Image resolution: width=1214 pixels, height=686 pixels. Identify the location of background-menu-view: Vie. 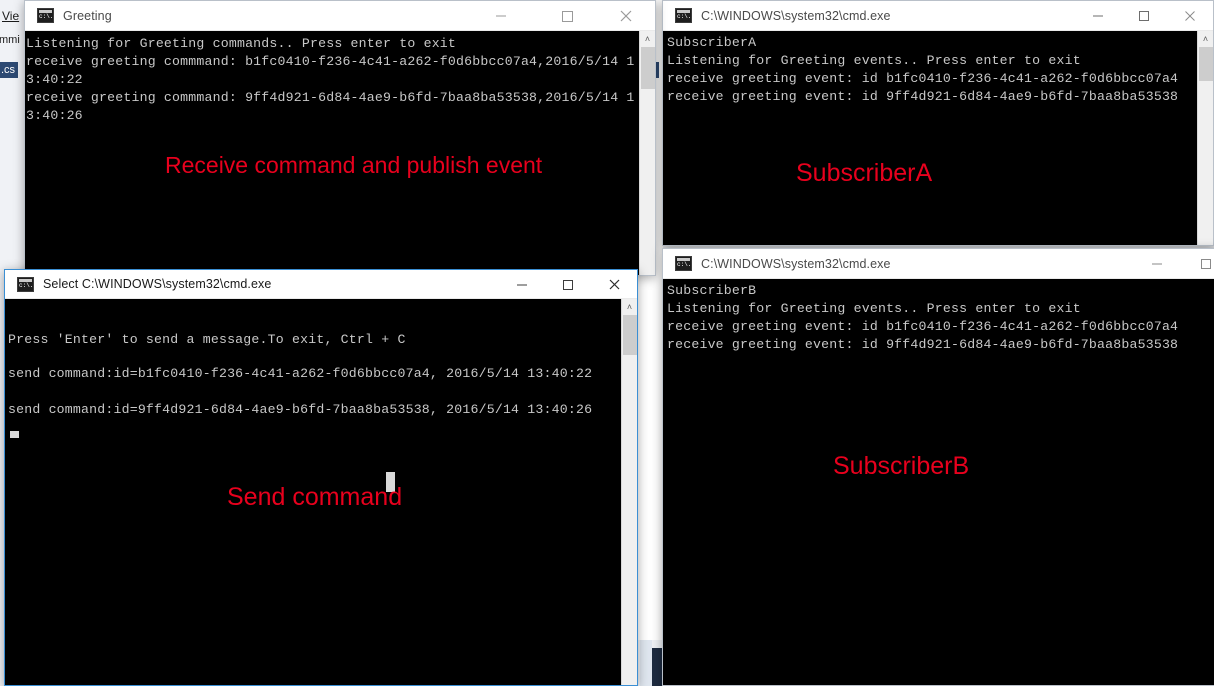
(10, 16).